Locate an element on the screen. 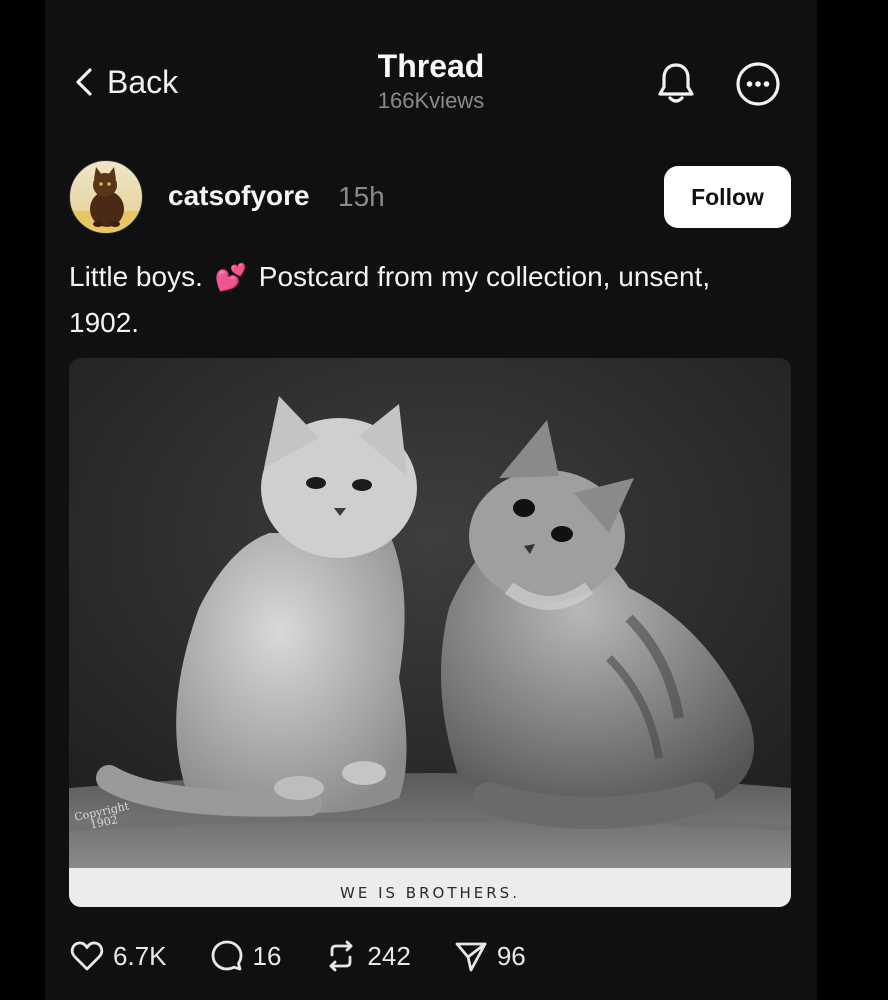 This screenshot has width=888, height=1000. header-title-block: Thread 166Kviews is located at coordinates (431, 81).